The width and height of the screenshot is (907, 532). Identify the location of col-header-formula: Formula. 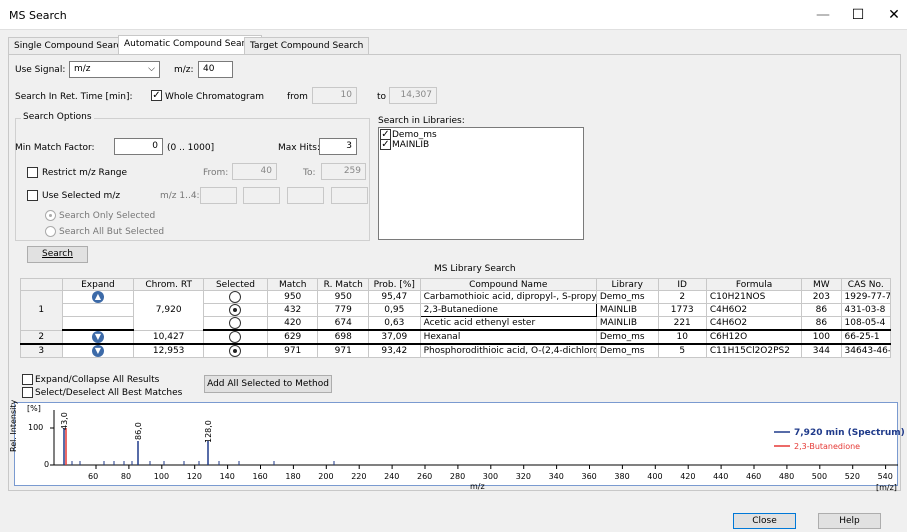
(754, 284).